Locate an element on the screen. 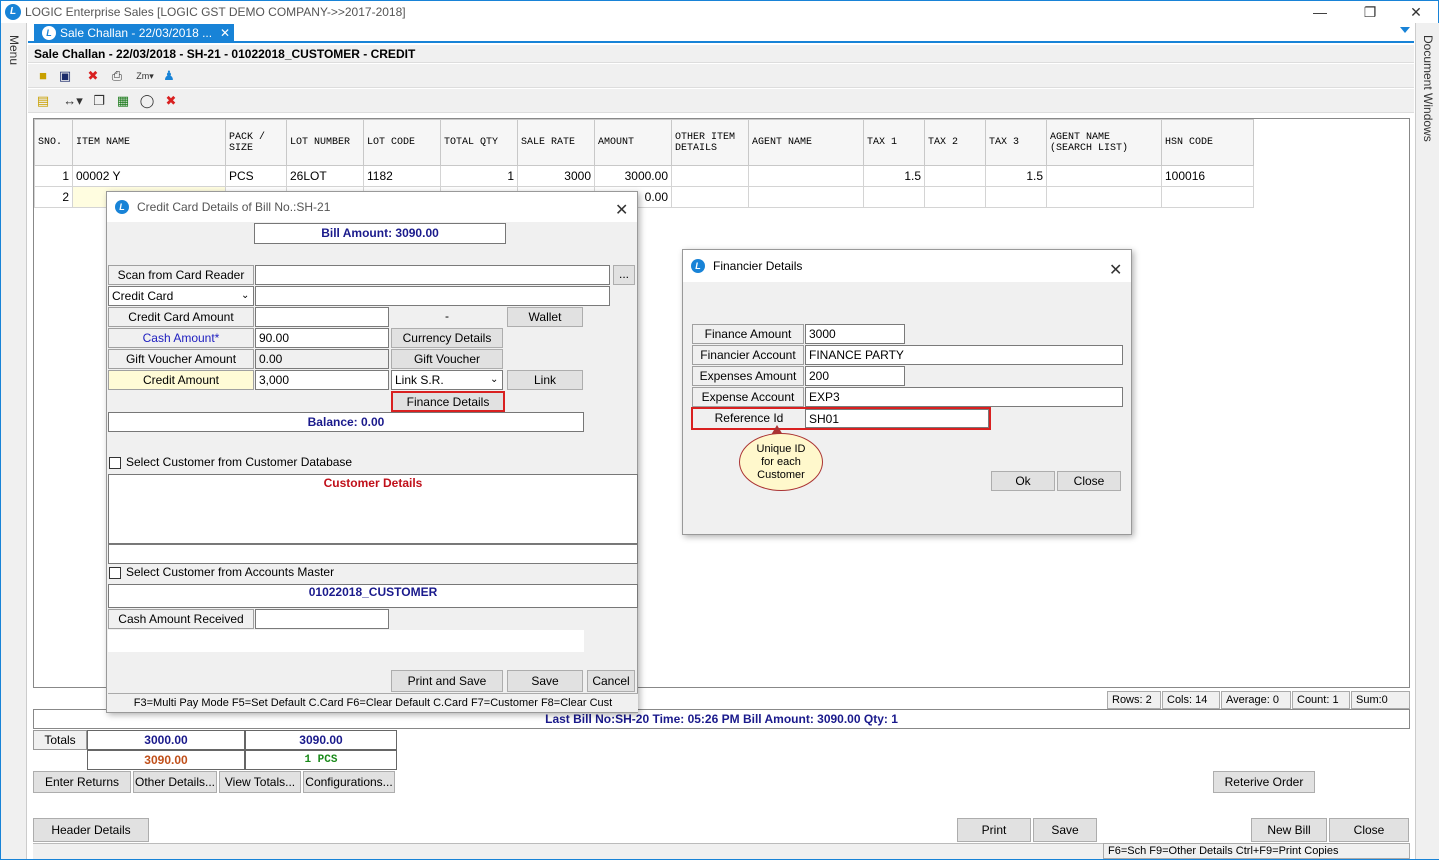  col-header: TAX 2 is located at coordinates (955, 142).